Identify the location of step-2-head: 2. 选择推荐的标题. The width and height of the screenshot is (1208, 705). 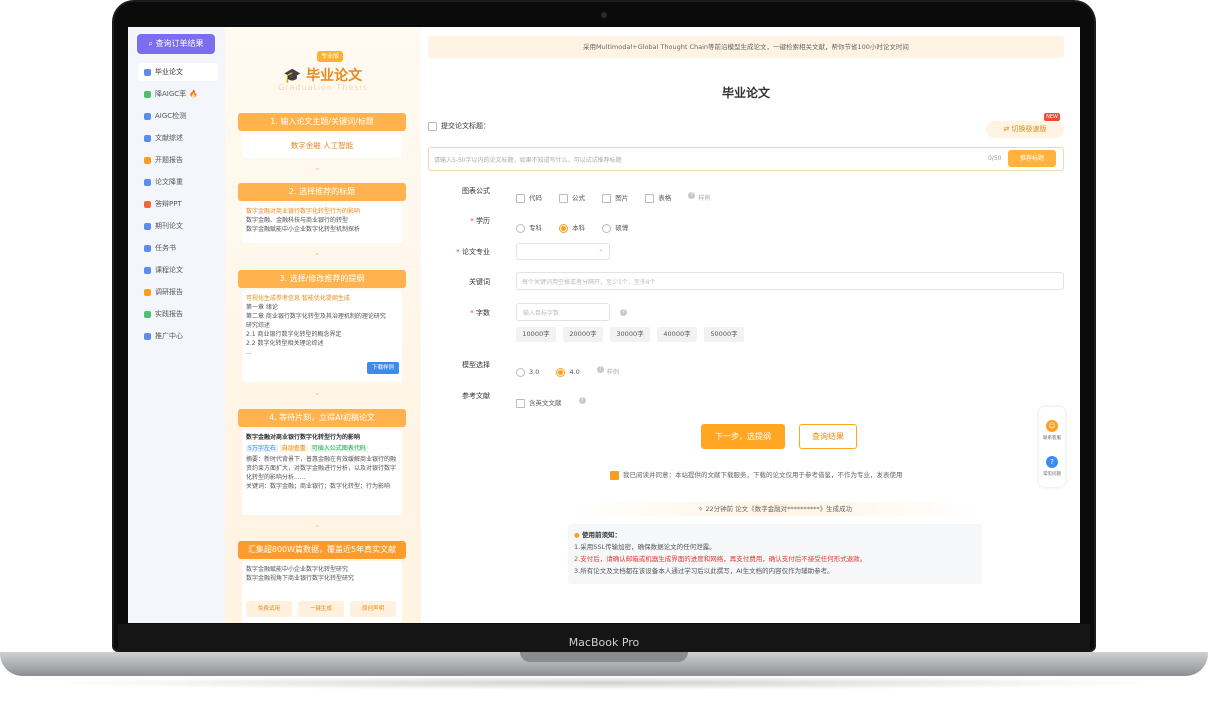
(322, 192).